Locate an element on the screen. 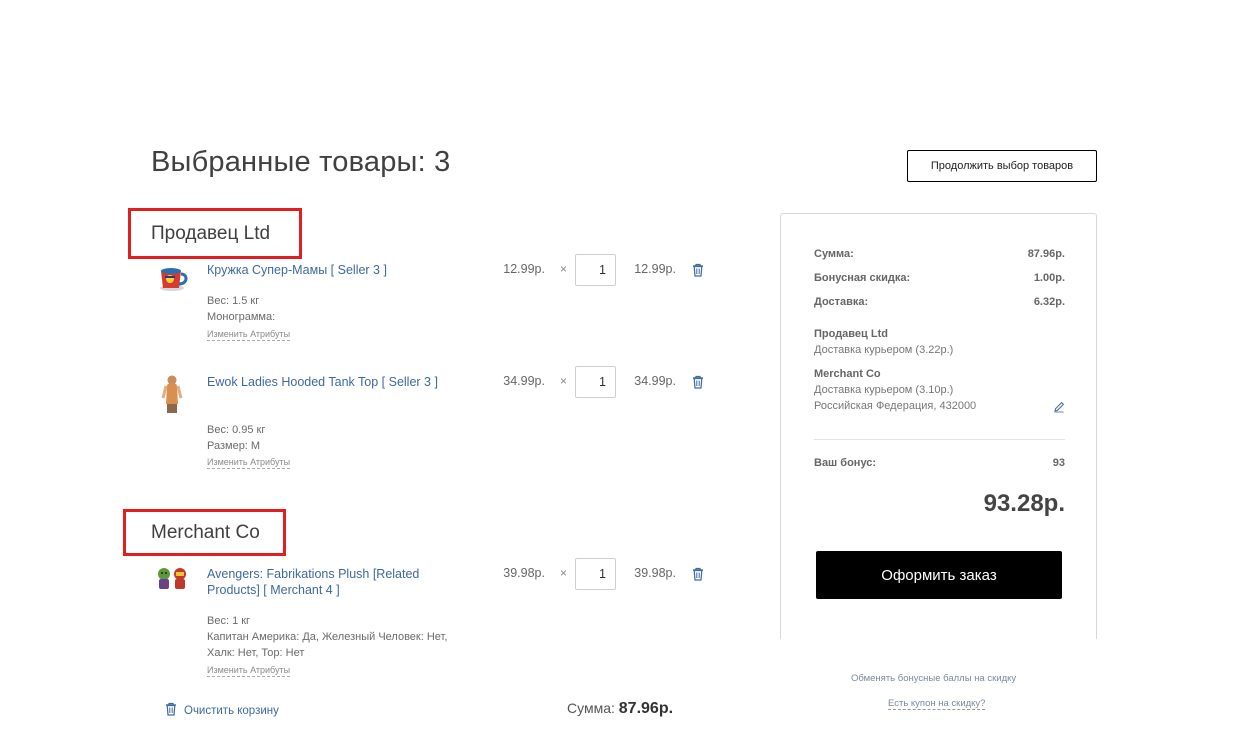 The image size is (1254, 737). continue-shopping-button: Продолжить выбор товаров is located at coordinates (1002, 166).